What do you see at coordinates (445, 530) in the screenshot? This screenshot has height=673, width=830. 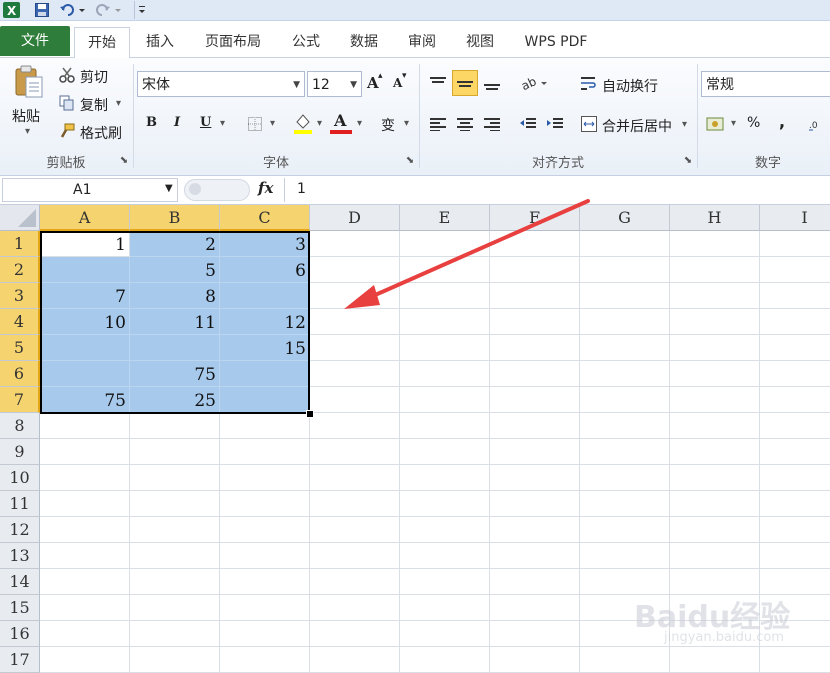 I see `cell-e12` at bounding box center [445, 530].